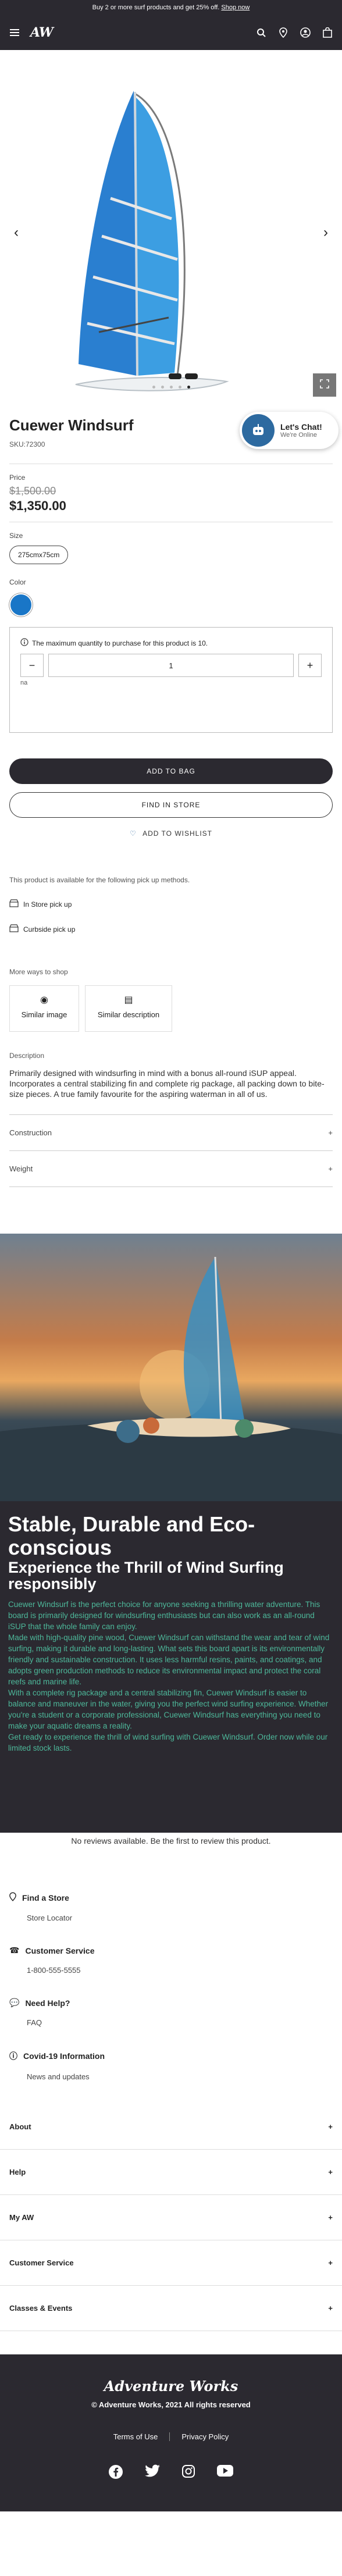 This screenshot has height=2576, width=342. Describe the element at coordinates (24, 643) in the screenshot. I see `info-icon` at that location.